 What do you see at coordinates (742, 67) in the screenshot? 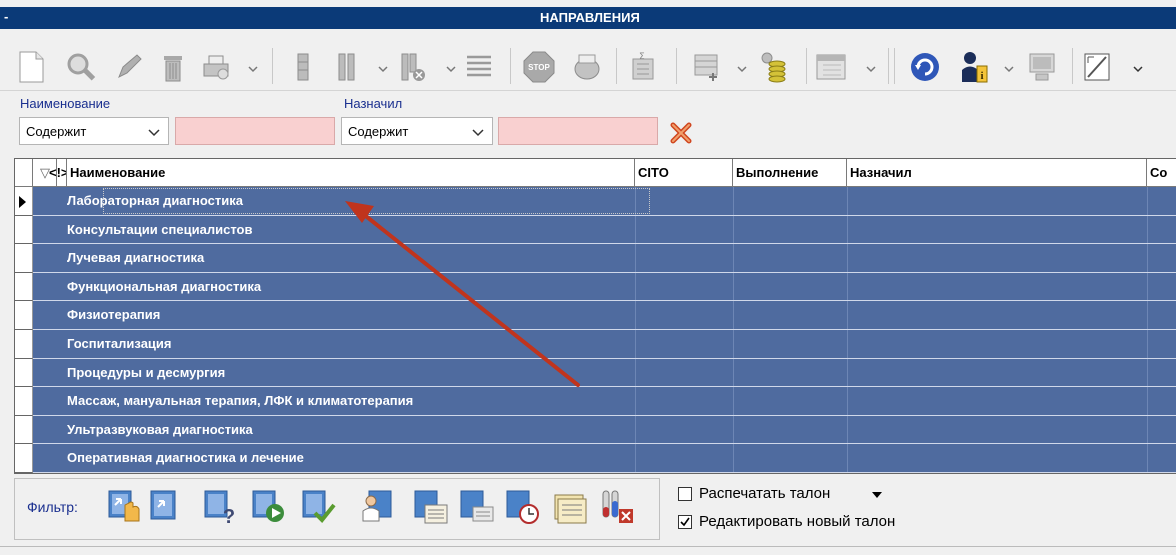
I see `add-row-dropdown-icon` at bounding box center [742, 67].